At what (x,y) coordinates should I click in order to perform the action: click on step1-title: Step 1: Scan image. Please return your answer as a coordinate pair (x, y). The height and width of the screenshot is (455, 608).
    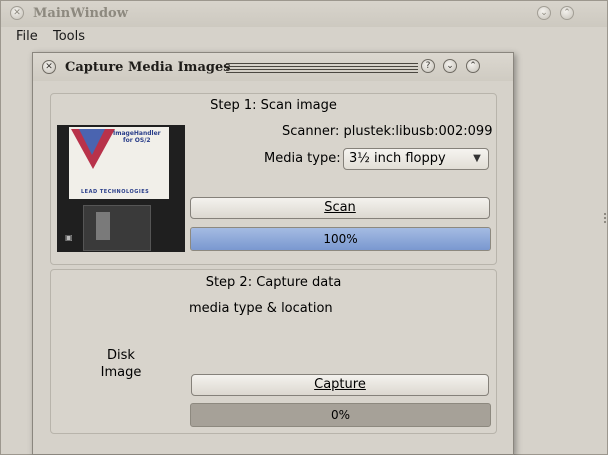
    Looking at the image, I should click on (273, 105).